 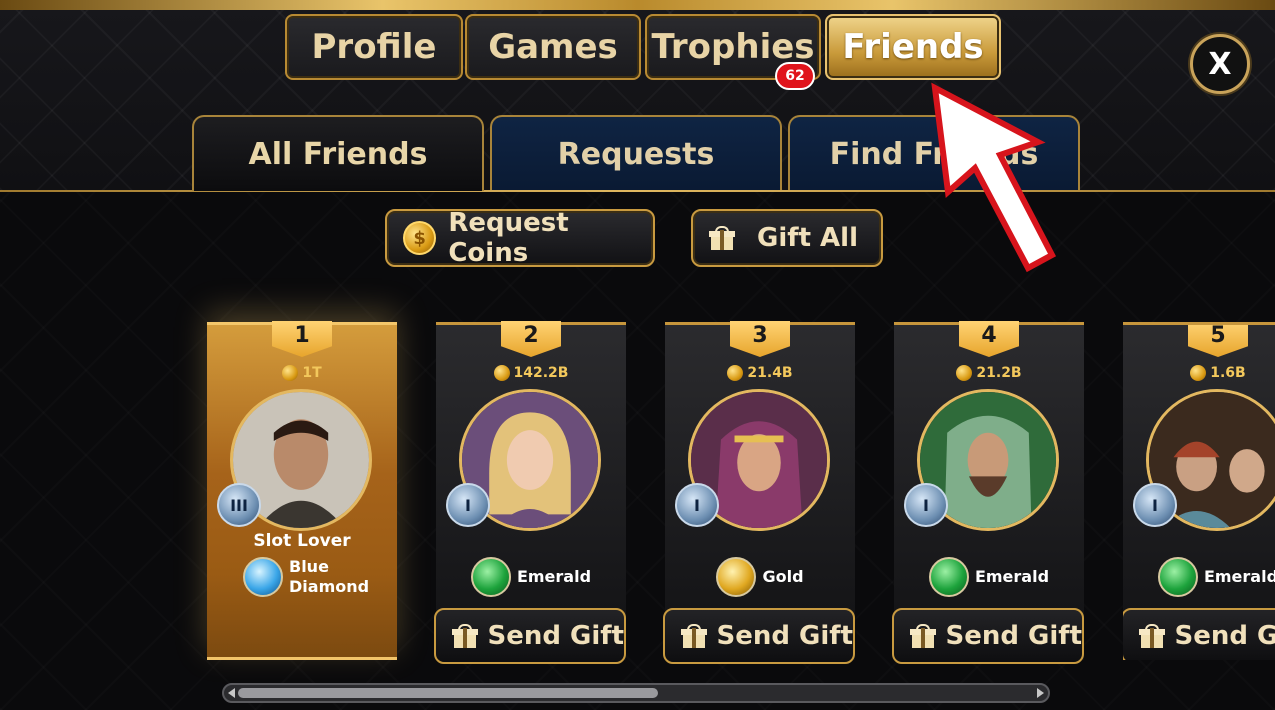 I want to click on subtab-requests: Requests, so click(x=636, y=153).